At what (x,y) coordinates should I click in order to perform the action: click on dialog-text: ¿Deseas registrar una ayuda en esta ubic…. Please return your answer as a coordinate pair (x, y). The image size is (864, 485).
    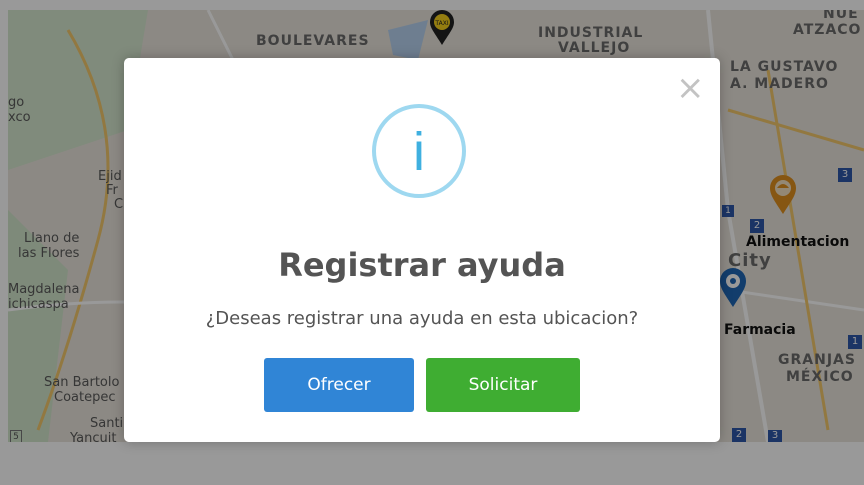
    Looking at the image, I should click on (422, 318).